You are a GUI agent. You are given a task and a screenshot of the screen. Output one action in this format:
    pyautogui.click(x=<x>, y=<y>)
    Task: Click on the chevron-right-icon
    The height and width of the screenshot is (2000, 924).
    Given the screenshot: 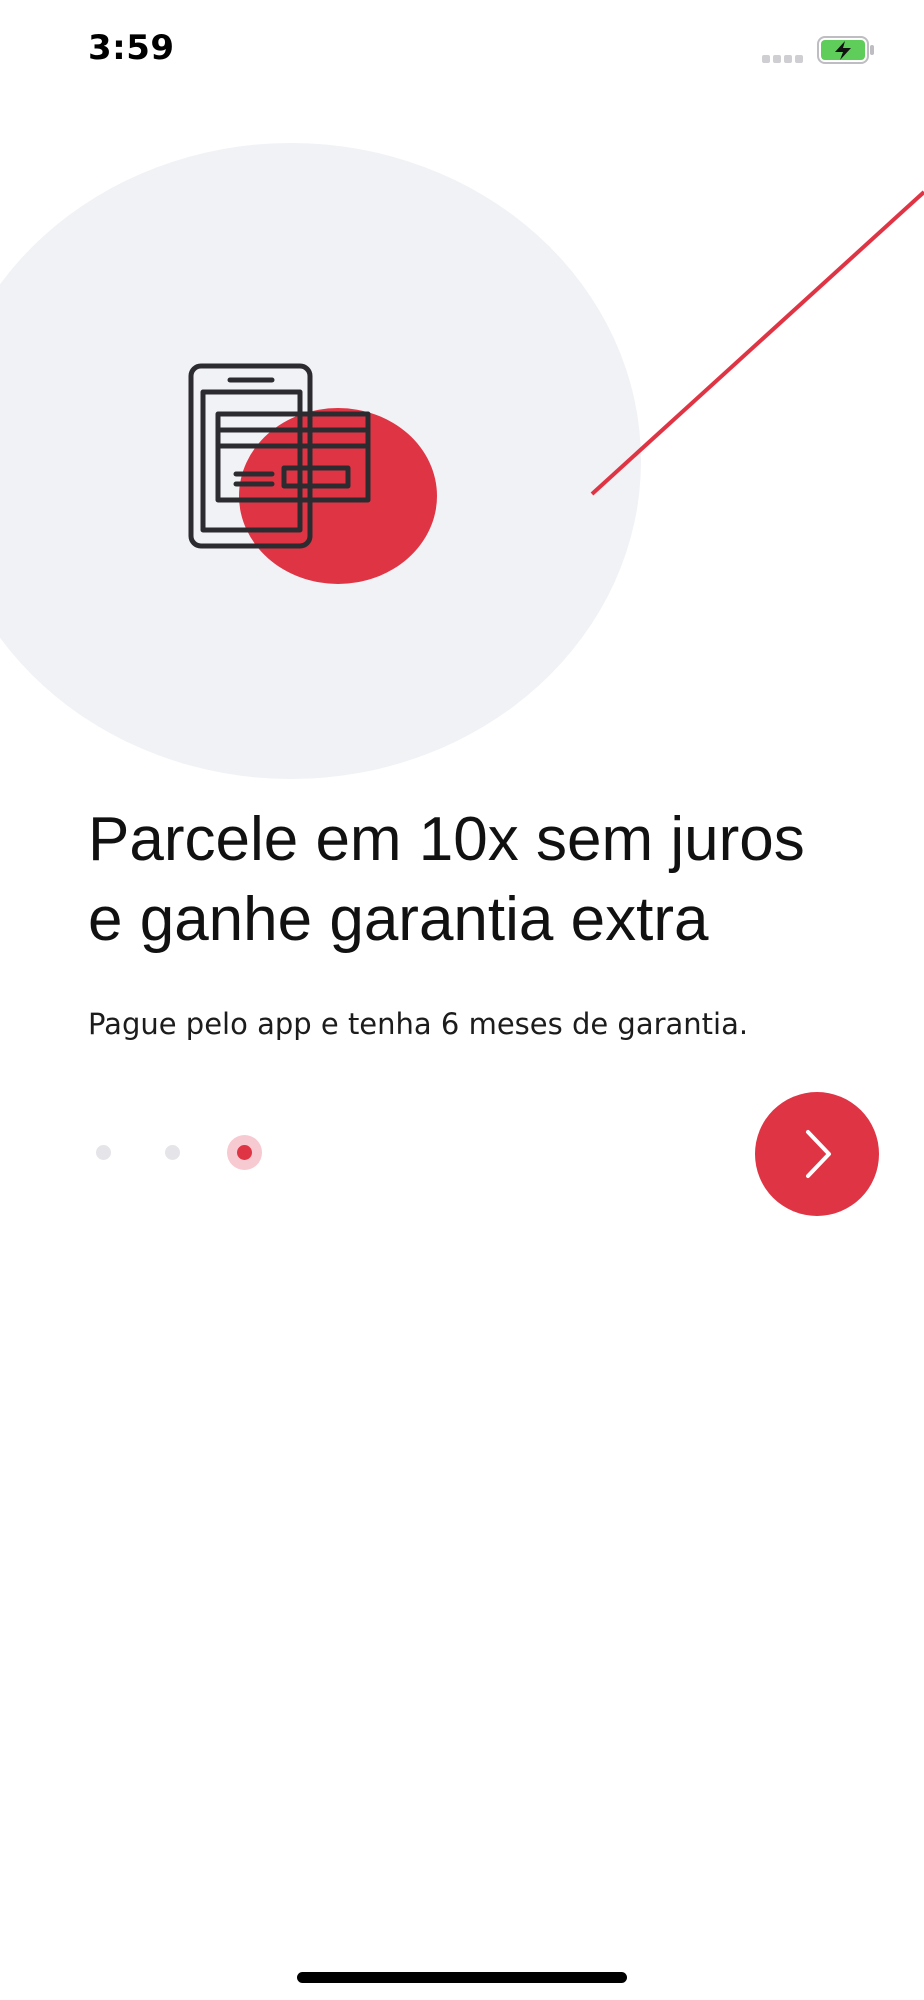 What is the action you would take?
    pyautogui.click(x=818, y=1154)
    